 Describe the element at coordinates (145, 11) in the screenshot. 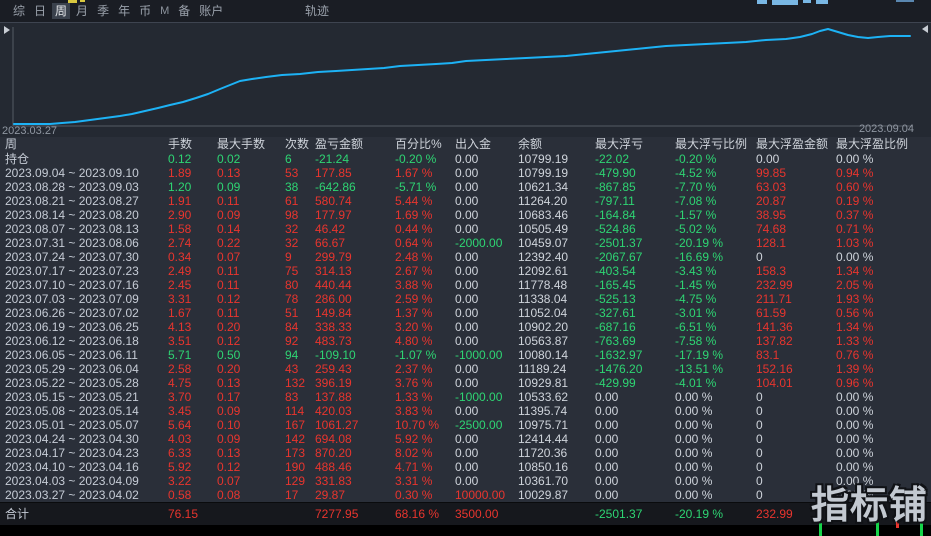

I see `tab-currency: 币` at that location.